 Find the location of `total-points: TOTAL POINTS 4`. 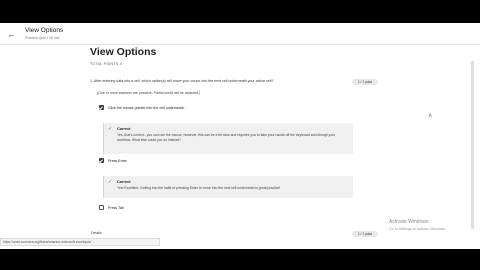

total-points: TOTAL POINTS 4 is located at coordinates (106, 64).